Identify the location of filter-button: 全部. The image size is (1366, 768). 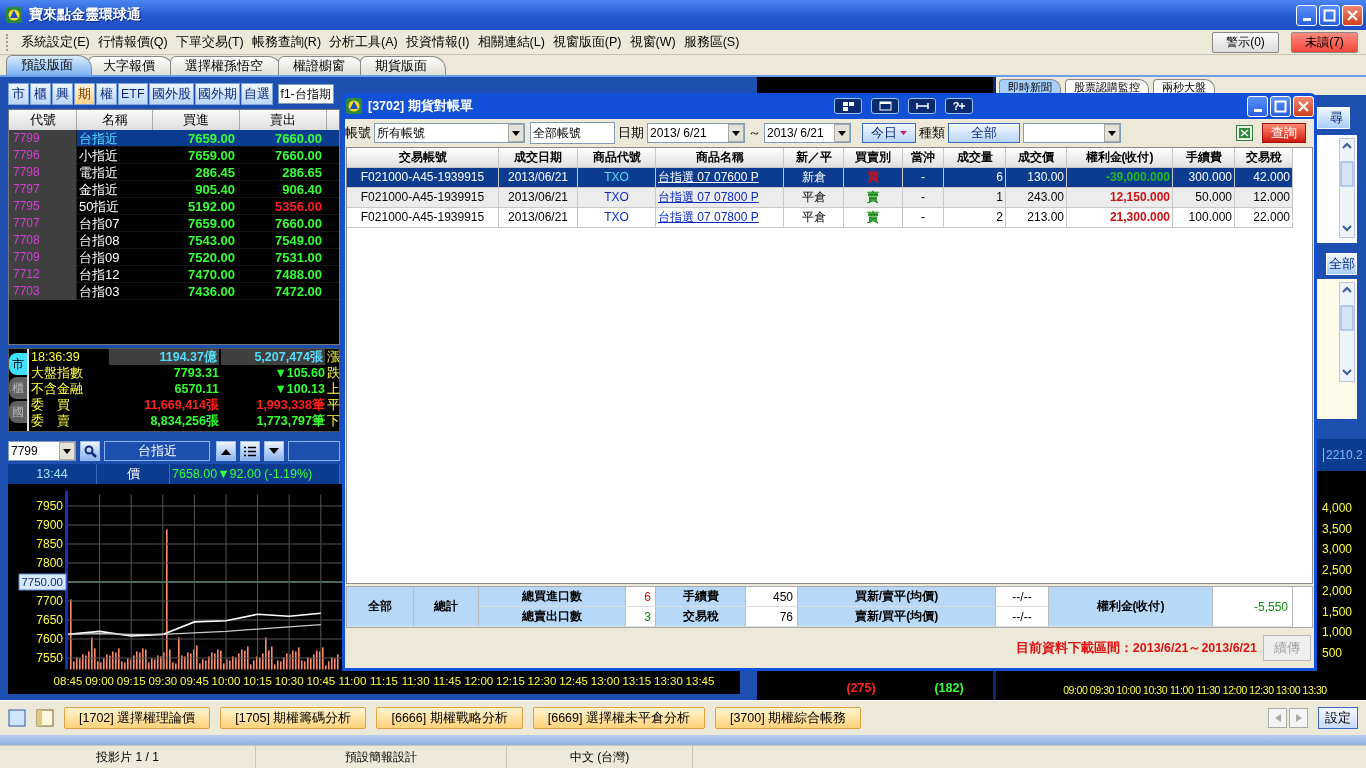
(1341, 264).